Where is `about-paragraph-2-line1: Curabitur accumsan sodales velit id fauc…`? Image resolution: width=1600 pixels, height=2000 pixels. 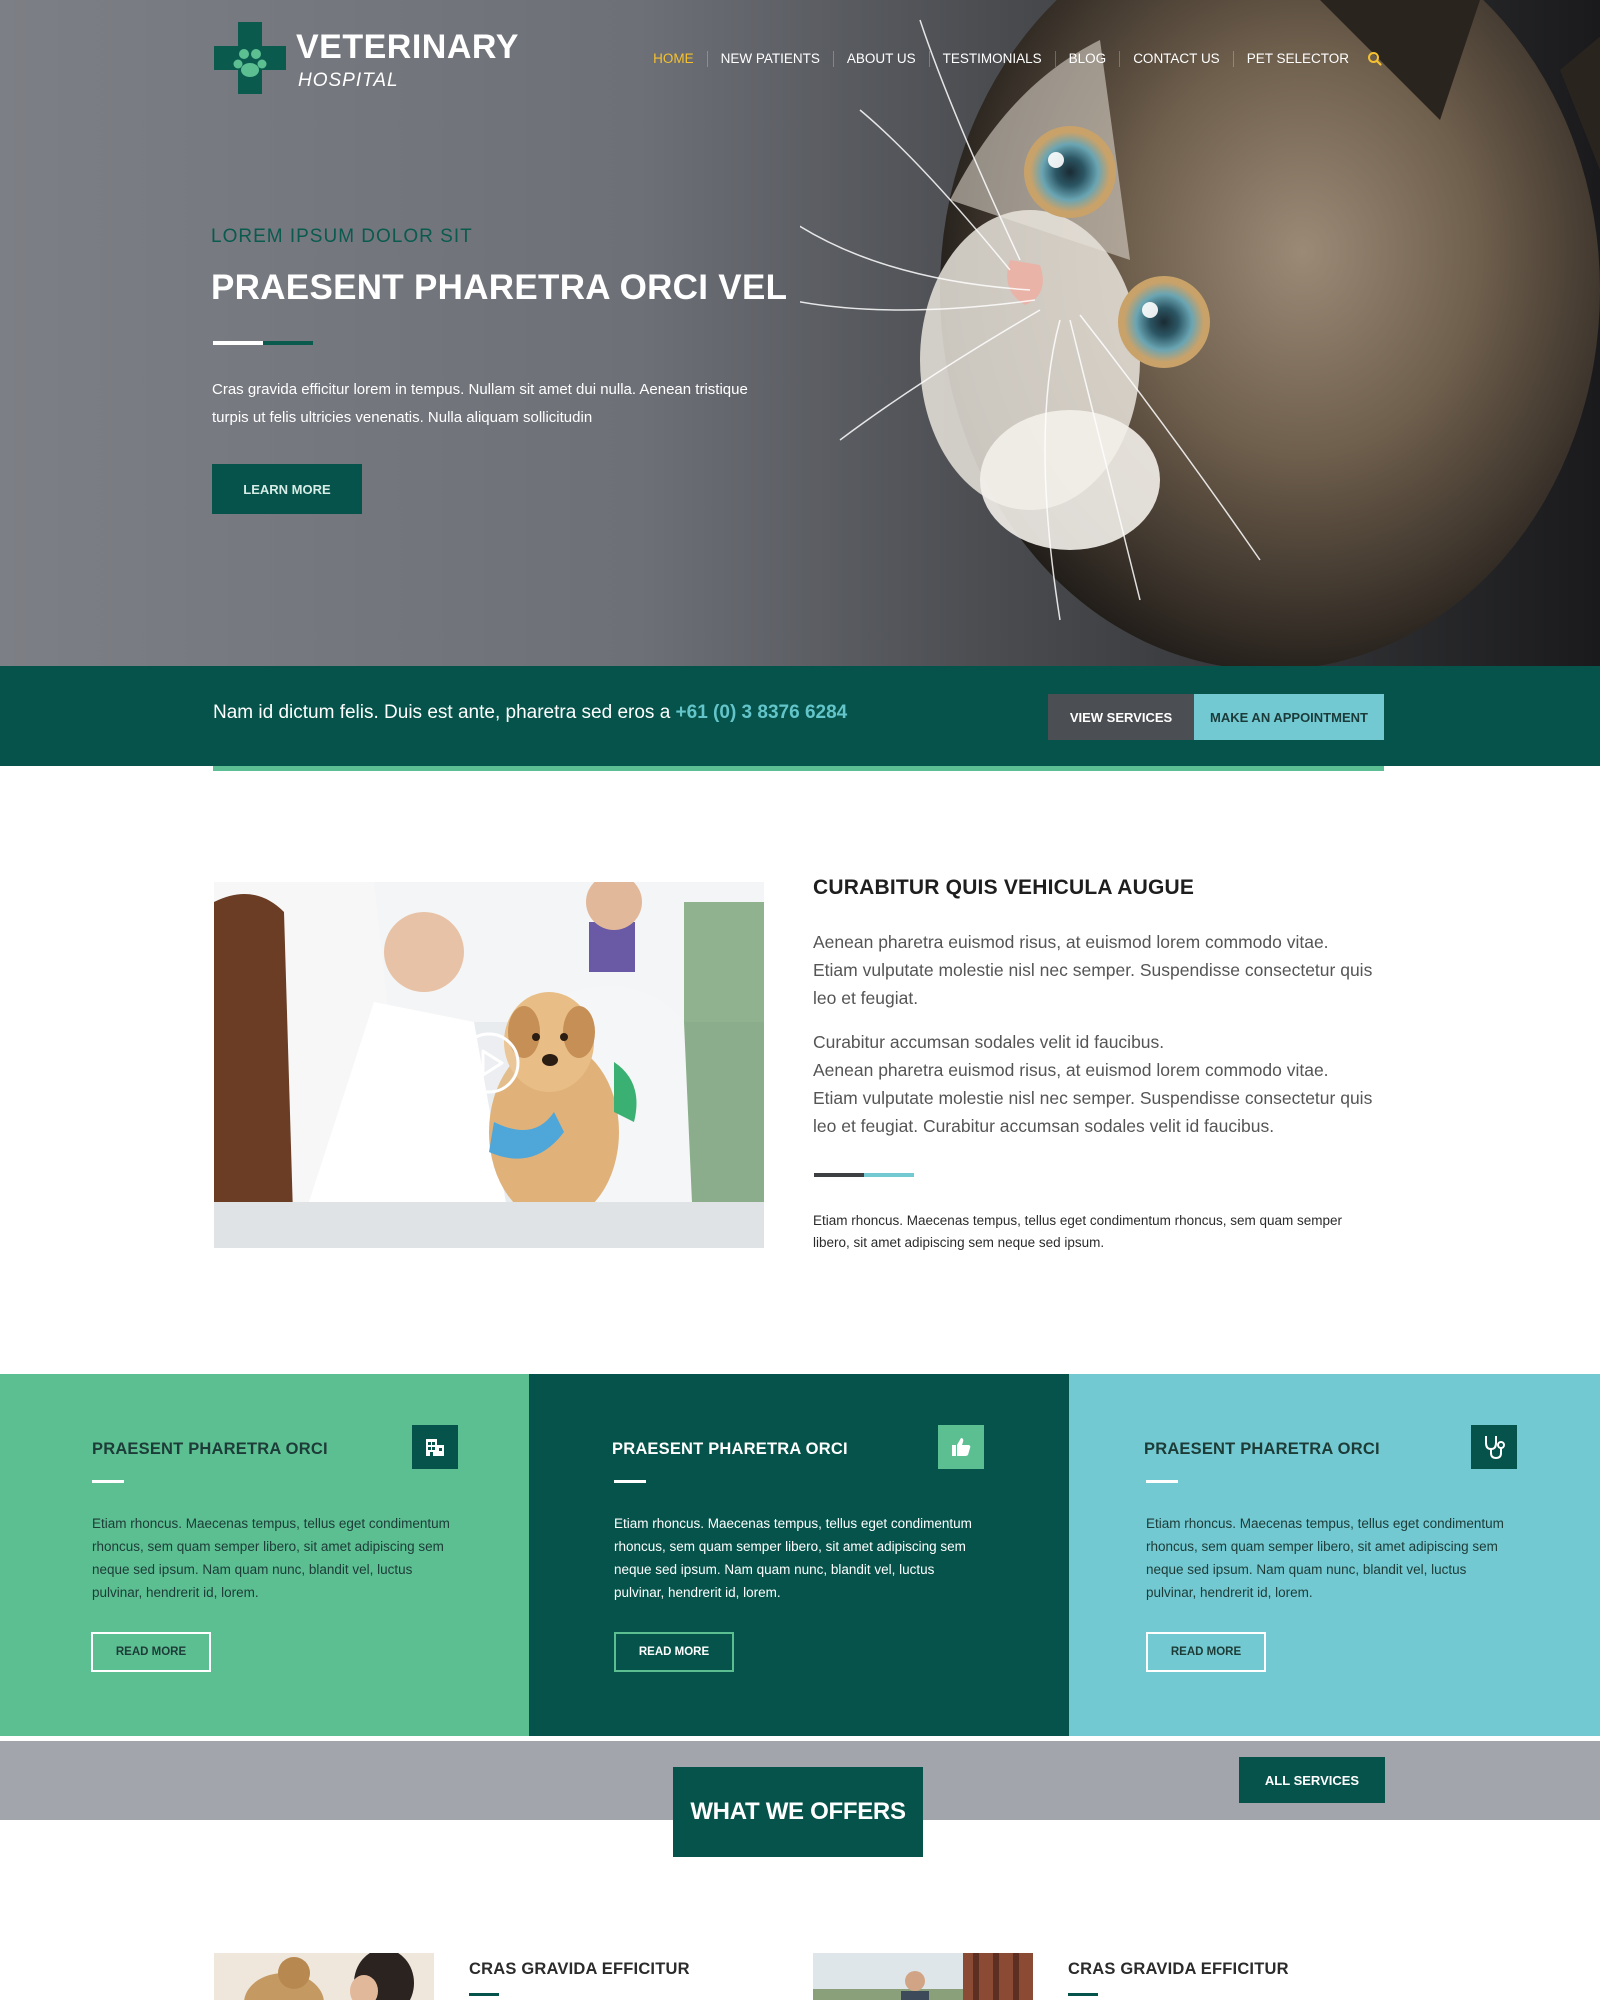 about-paragraph-2-line1: Curabitur accumsan sodales velit id fauc… is located at coordinates (989, 1042).